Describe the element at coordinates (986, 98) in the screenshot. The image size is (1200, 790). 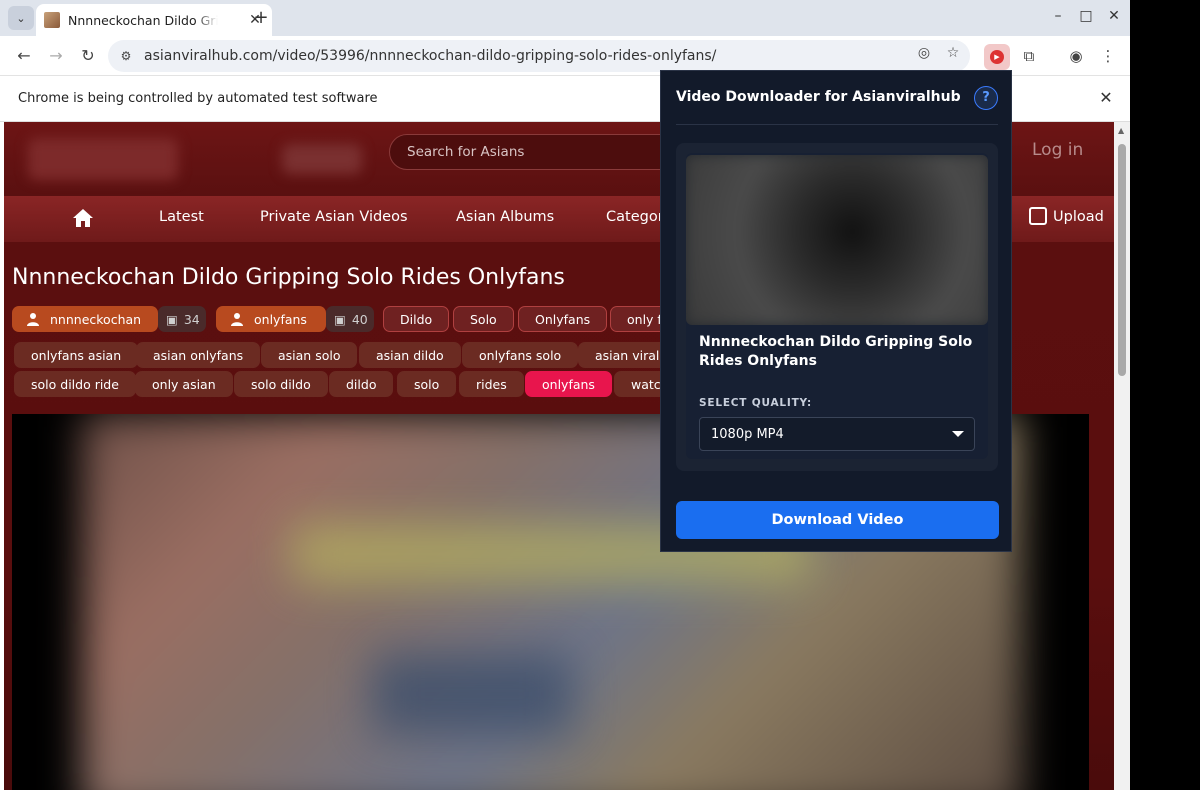
I see `help-button: ?` at that location.